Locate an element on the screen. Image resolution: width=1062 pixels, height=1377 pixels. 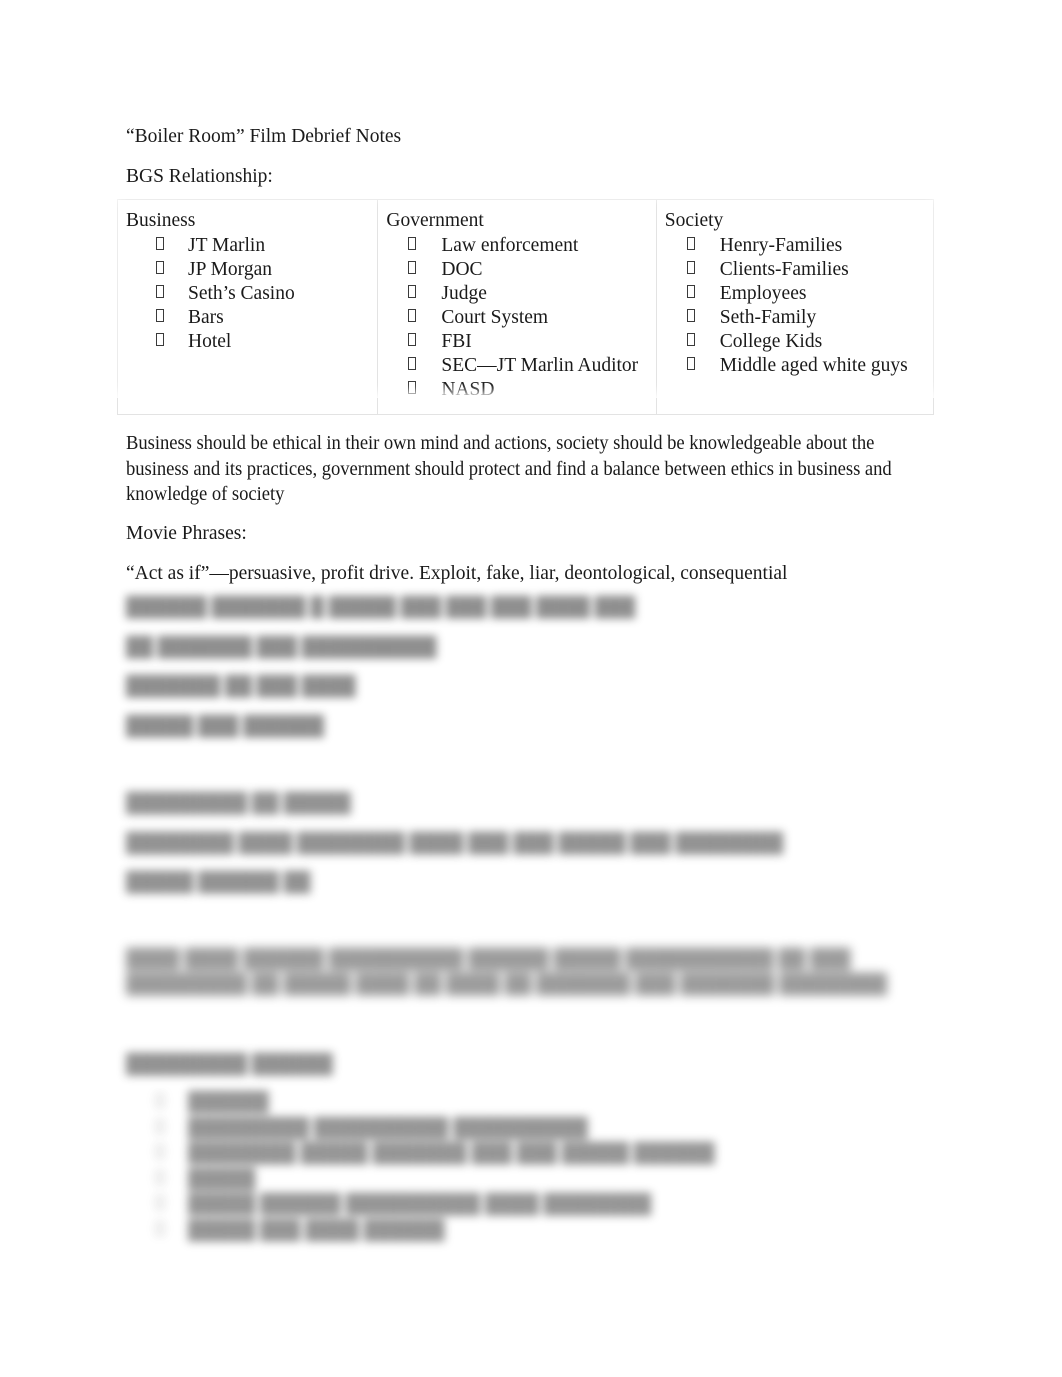
list-item-label: JT Marlin is located at coordinates (227, 245).